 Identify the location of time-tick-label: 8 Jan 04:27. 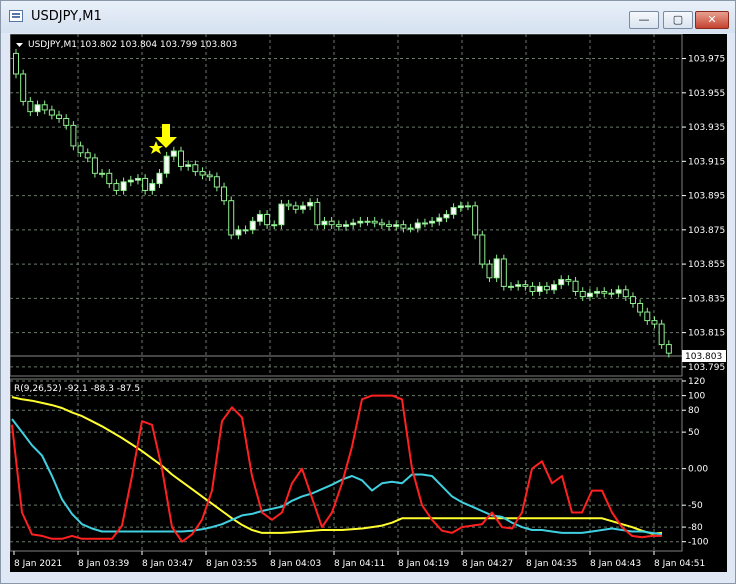
(487, 564).